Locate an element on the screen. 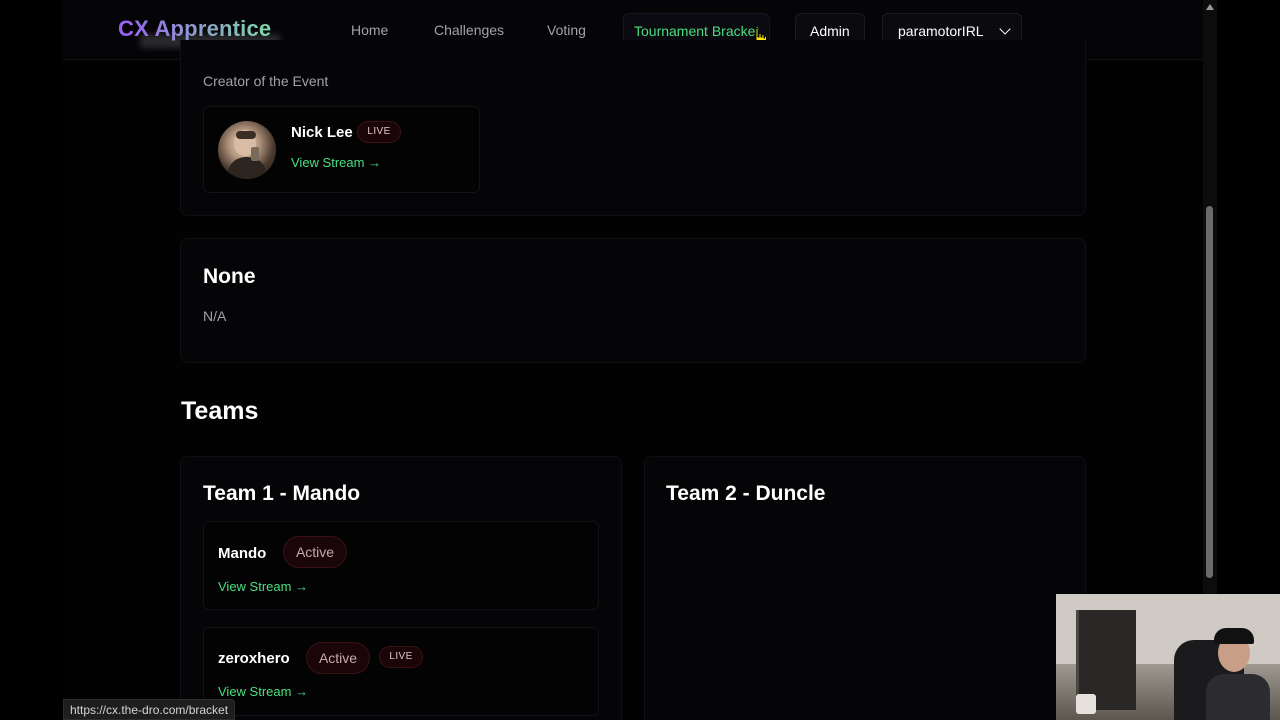 Image resolution: width=1280 pixels, height=720 pixels. avatar is located at coordinates (247, 150).